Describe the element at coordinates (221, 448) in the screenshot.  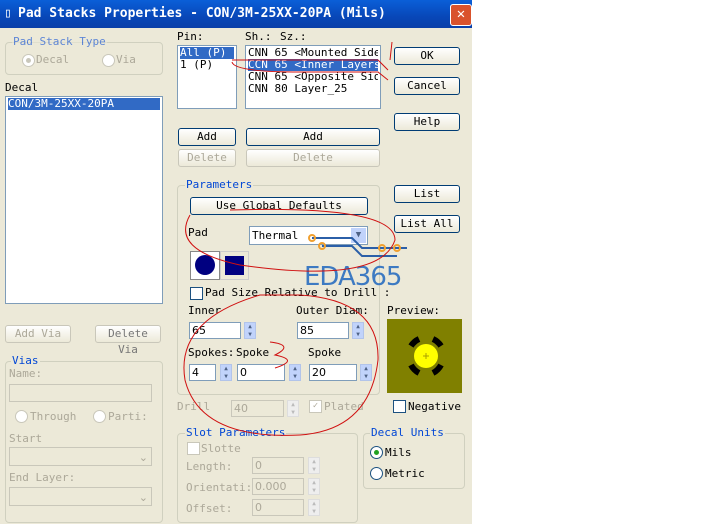
I see `slotted-label: Slotte` at that location.